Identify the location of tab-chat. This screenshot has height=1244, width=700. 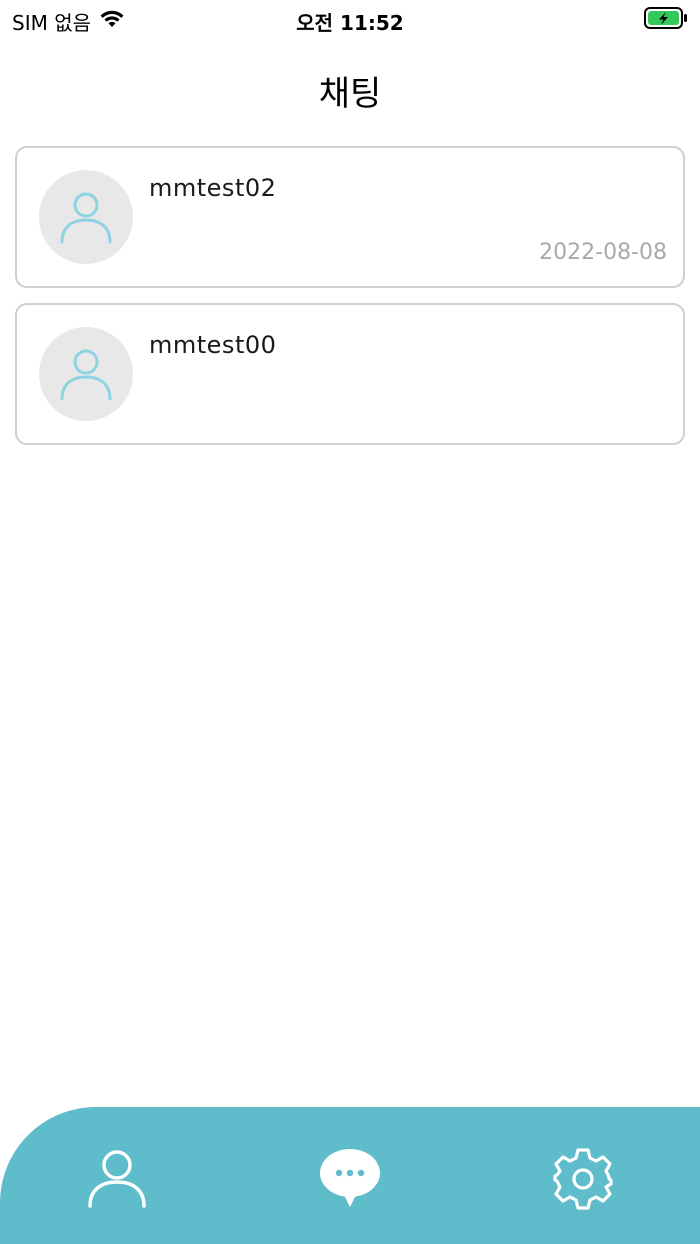
(350, 1178).